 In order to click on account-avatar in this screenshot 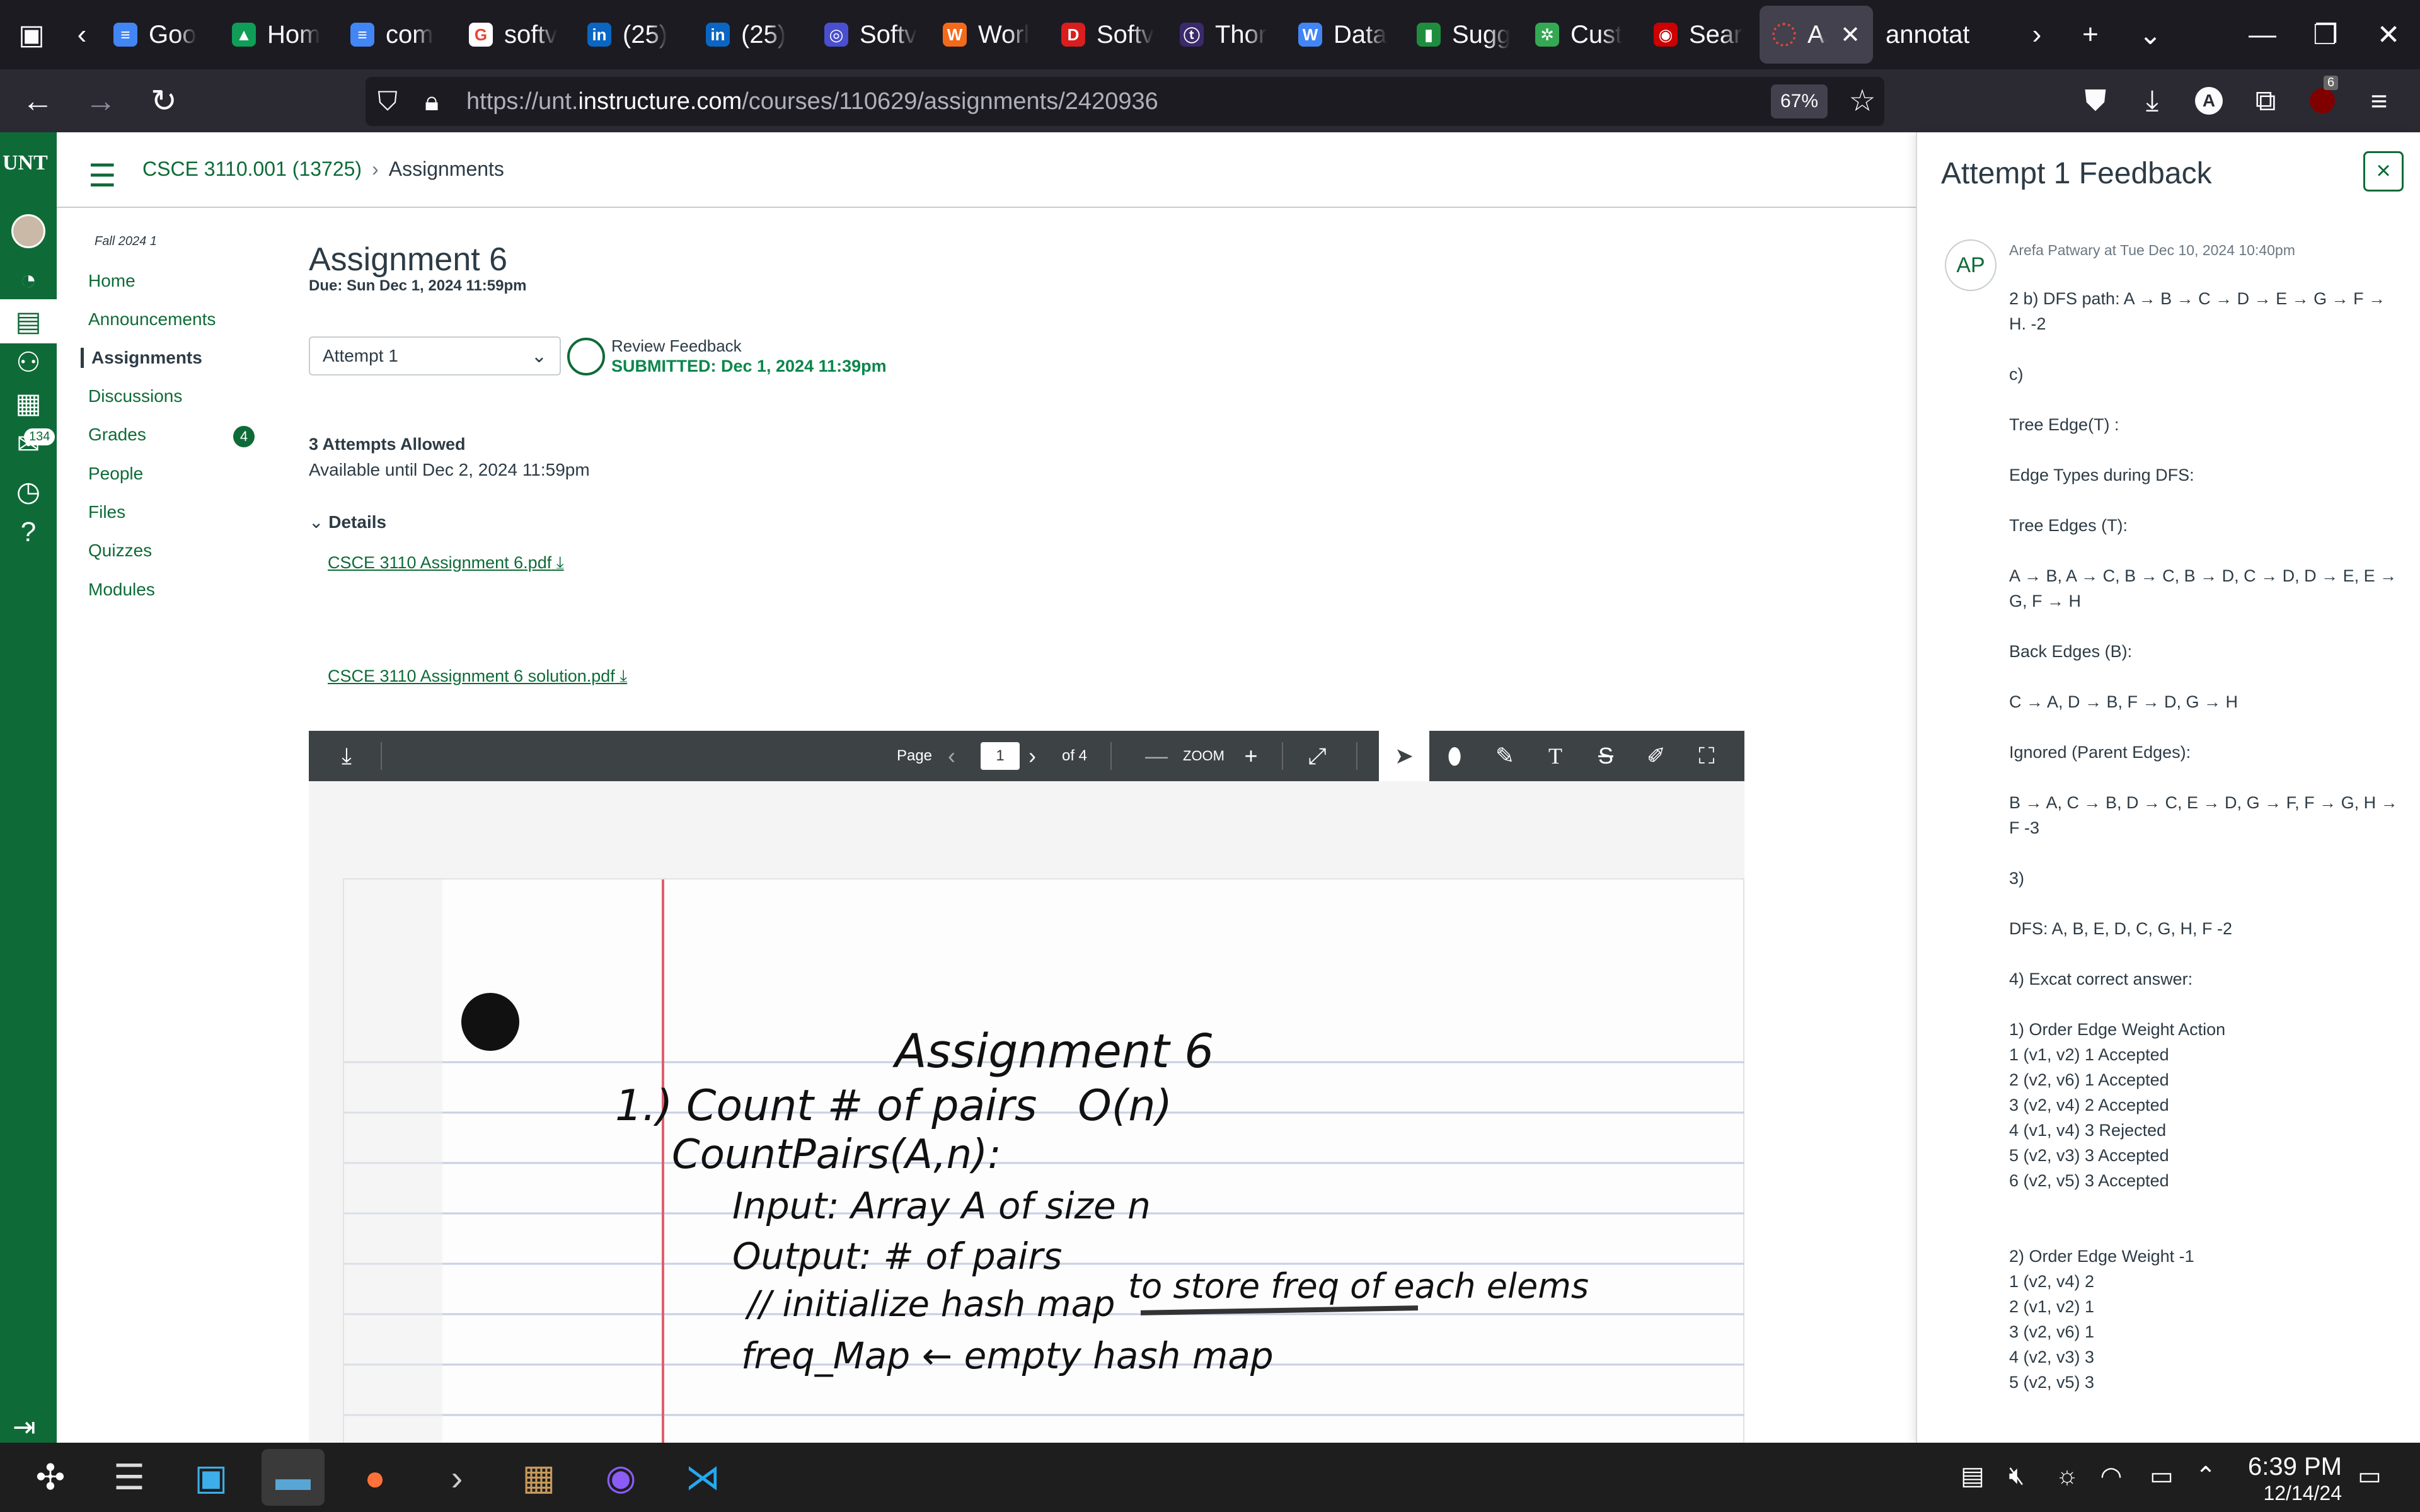, I will do `click(28, 231)`.